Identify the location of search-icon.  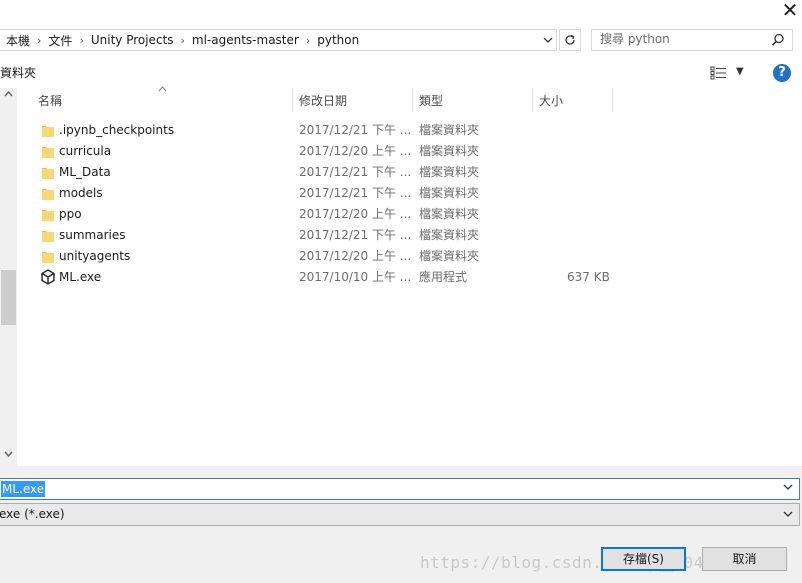
(778, 40).